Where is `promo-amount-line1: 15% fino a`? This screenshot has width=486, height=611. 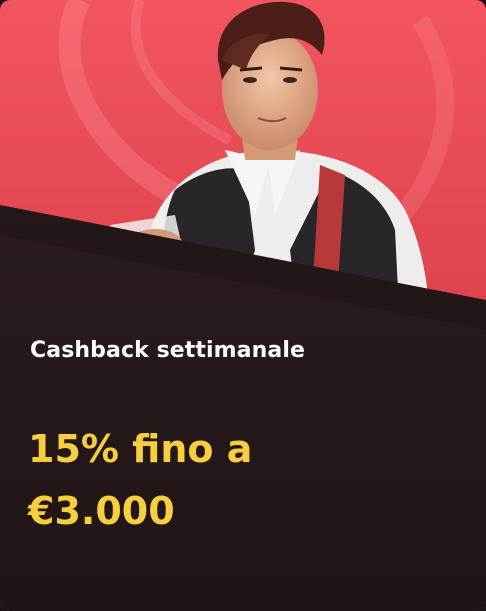 promo-amount-line1: 15% fino a is located at coordinates (140, 449).